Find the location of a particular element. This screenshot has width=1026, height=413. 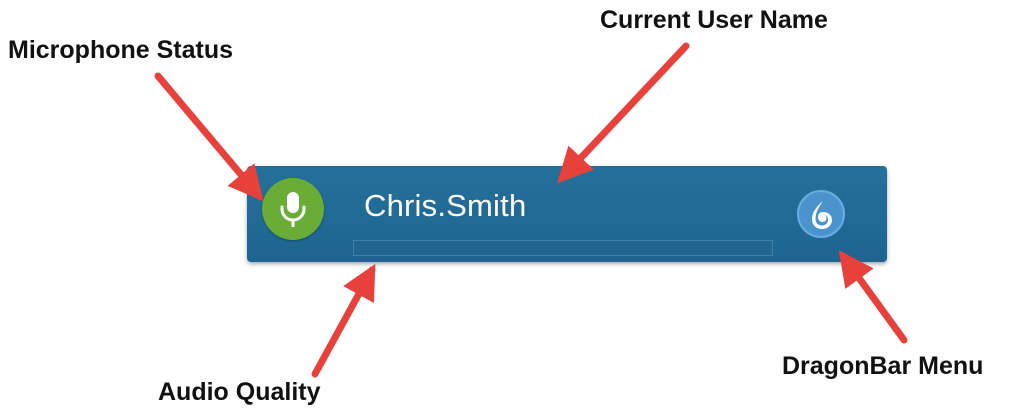

audio-quality-arrow is located at coordinates (343, 320).